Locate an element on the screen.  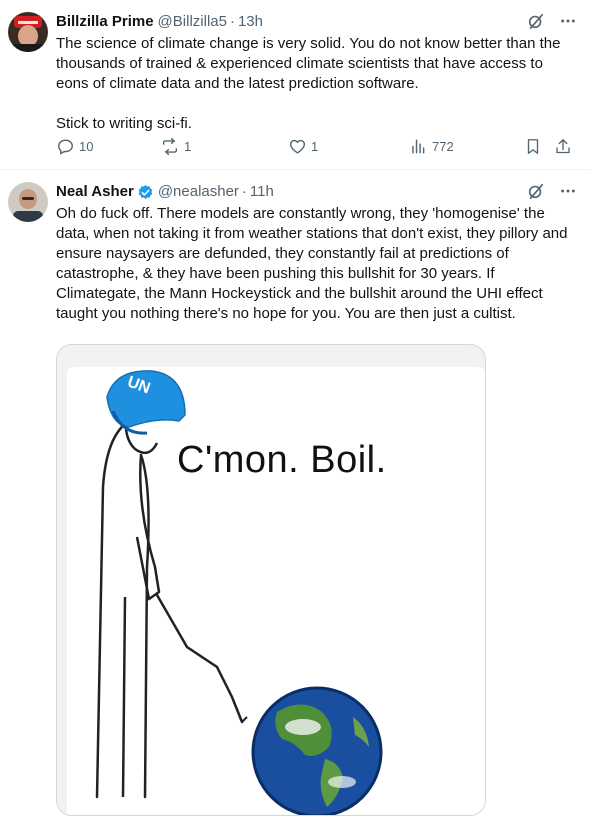
like-icon is located at coordinates (297, 146).